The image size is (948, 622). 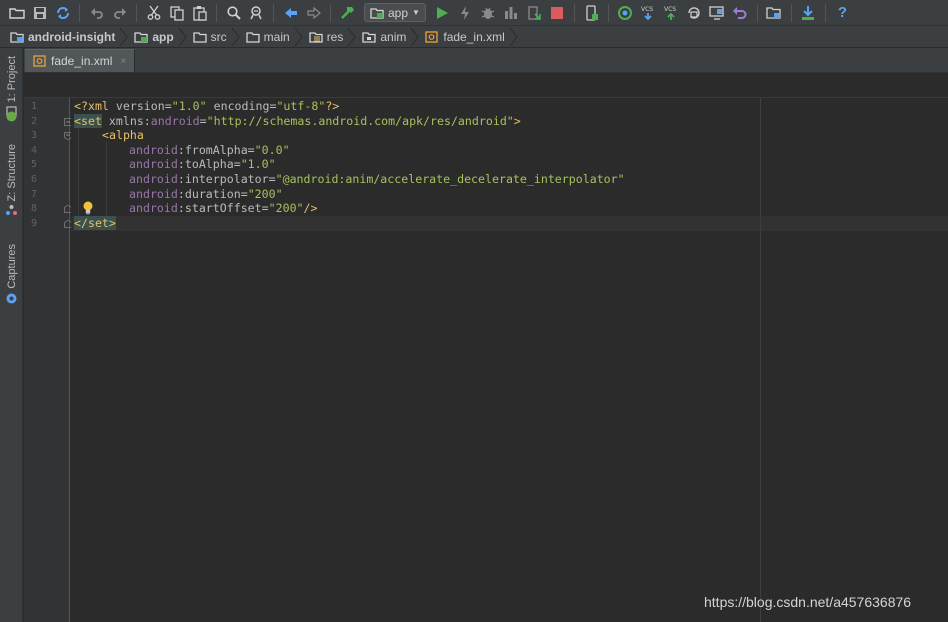 I want to click on sync-gradle-icon, so click(x=625, y=13).